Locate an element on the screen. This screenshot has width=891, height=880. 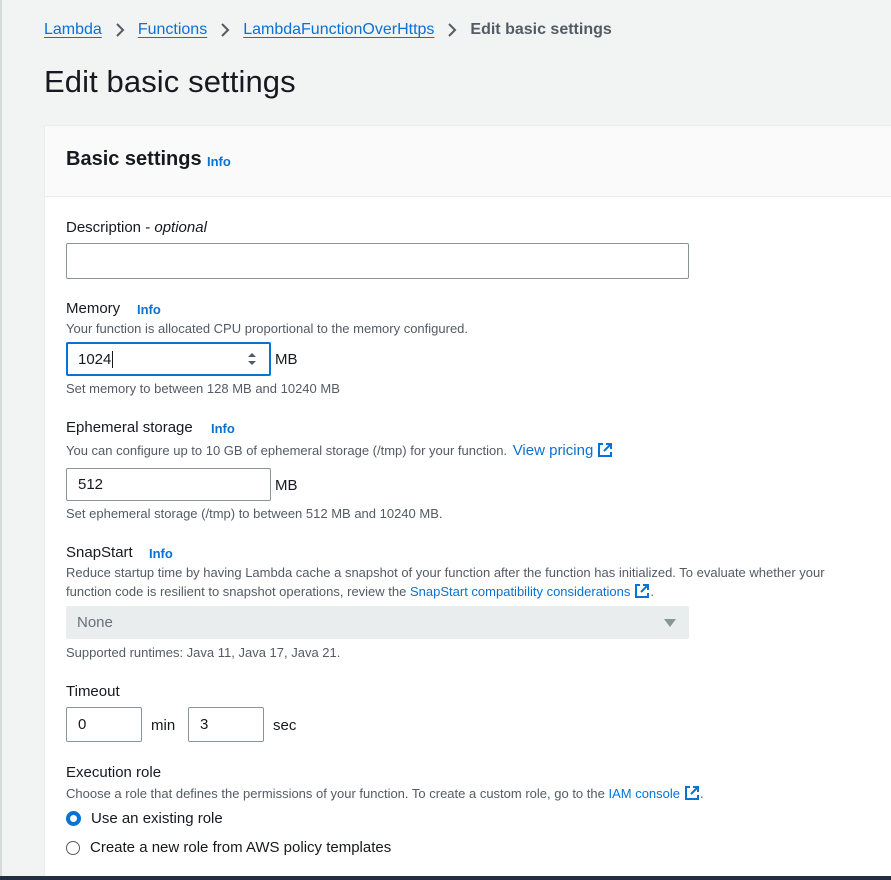
description-label-text: Description - is located at coordinates (110, 227).